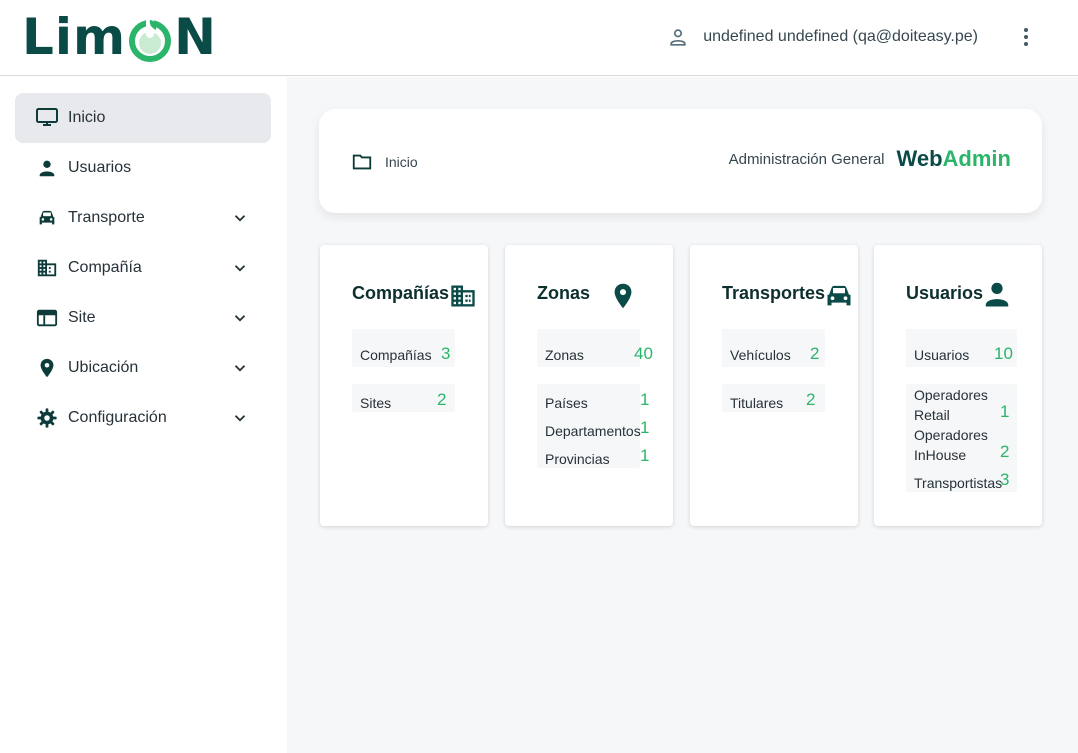 This screenshot has height=753, width=1078. I want to click on card-title: Usuarios, so click(945, 293).